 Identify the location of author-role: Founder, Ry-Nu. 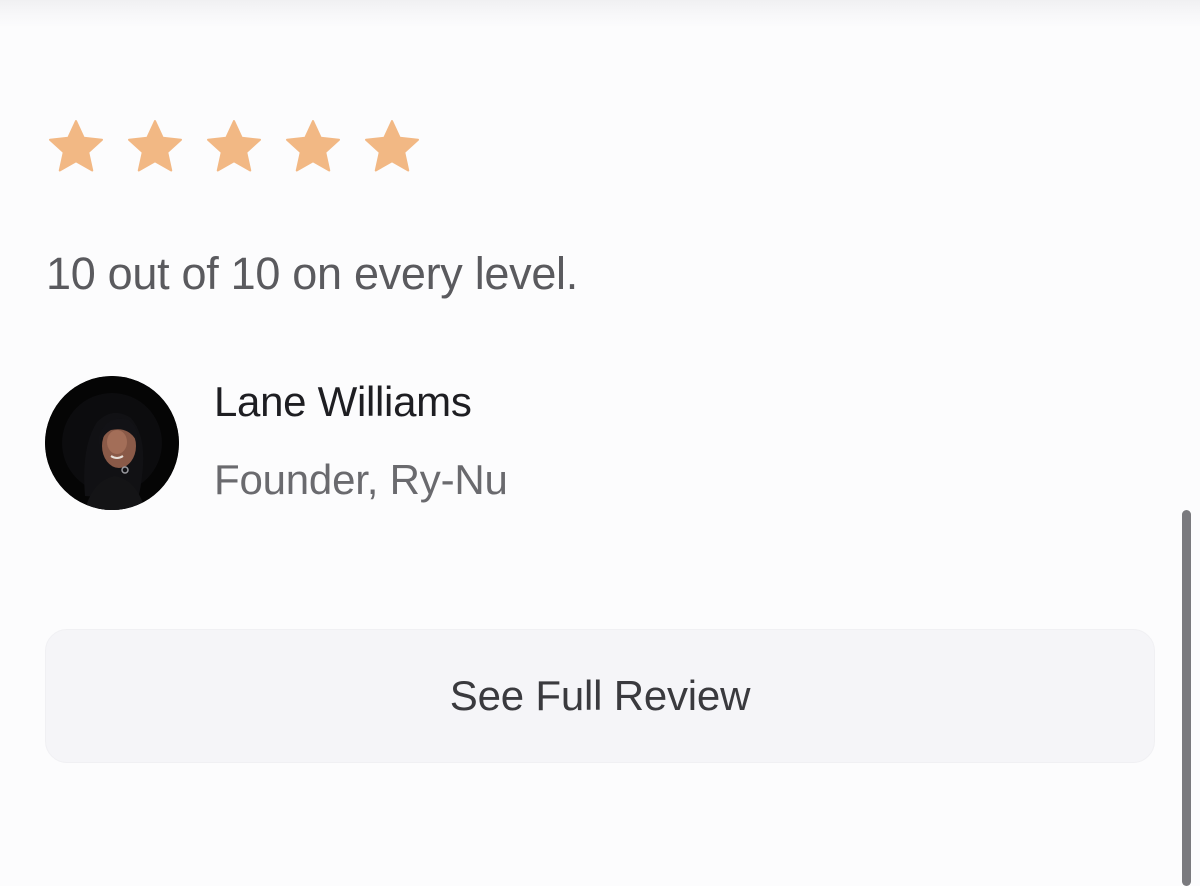
(361, 479).